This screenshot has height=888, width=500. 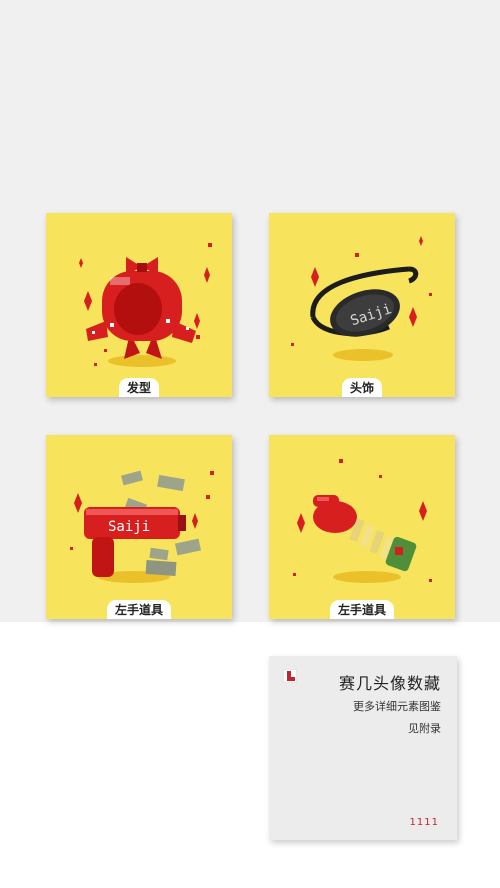 I want to click on card-label: 头饰, so click(x=362, y=387).